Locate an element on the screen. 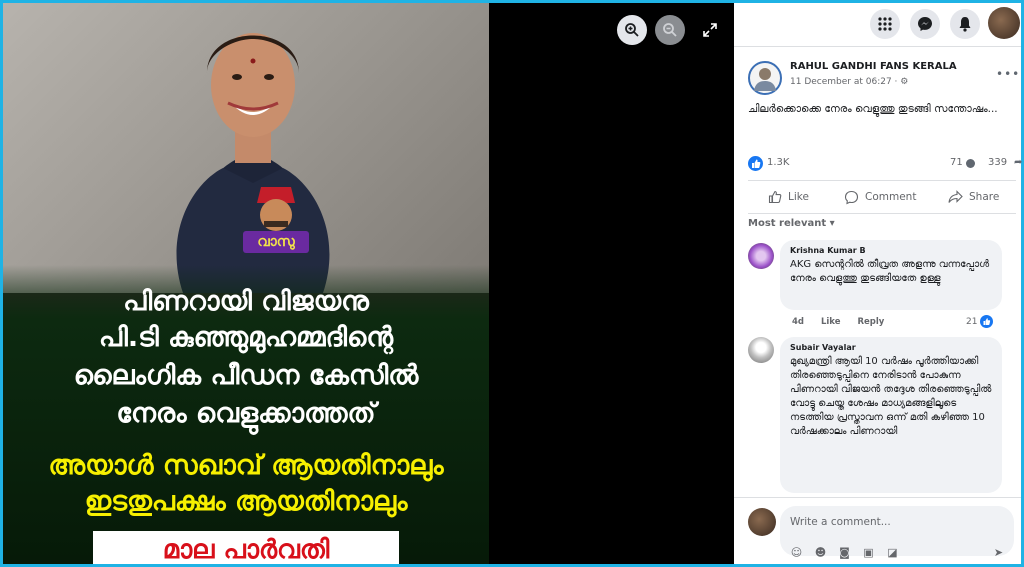  headline-line-3: ലൈംഗിക പീഡന കേസിൽ is located at coordinates (246, 375).